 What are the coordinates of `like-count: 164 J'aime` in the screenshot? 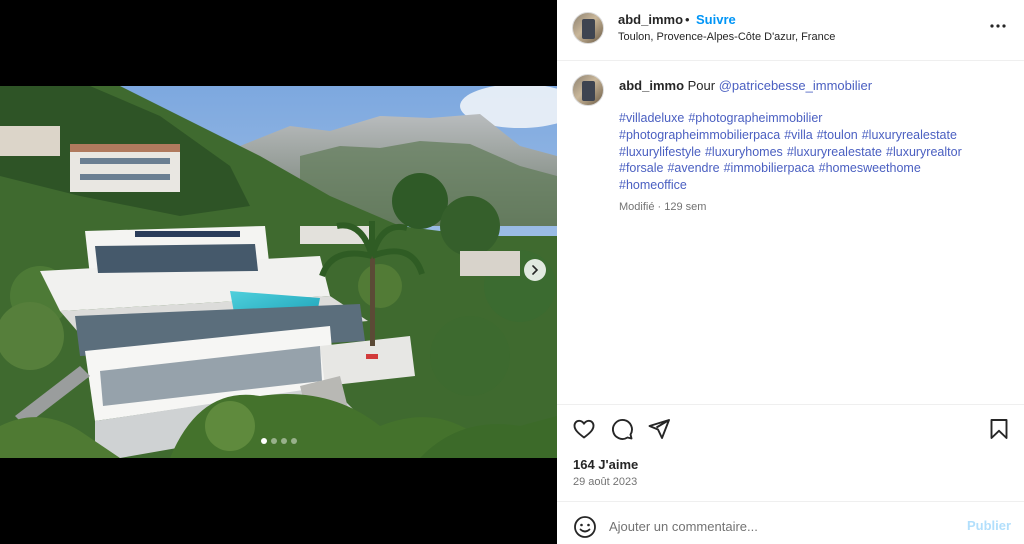 It's located at (605, 464).